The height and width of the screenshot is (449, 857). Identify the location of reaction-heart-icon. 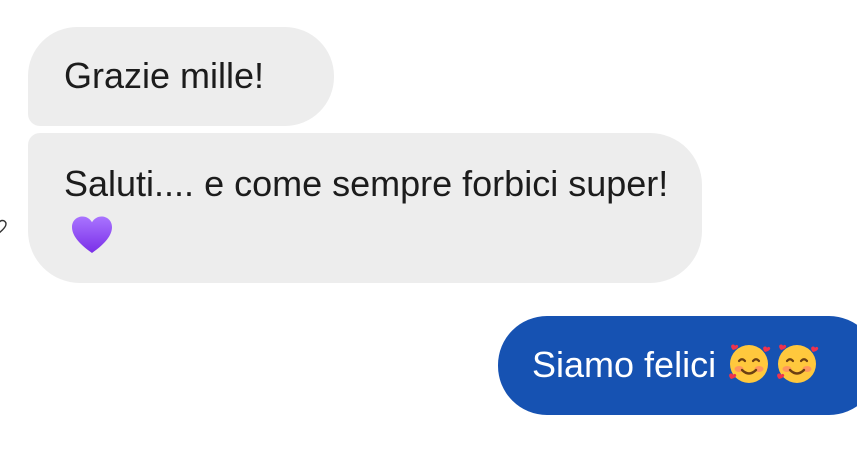
(3, 226).